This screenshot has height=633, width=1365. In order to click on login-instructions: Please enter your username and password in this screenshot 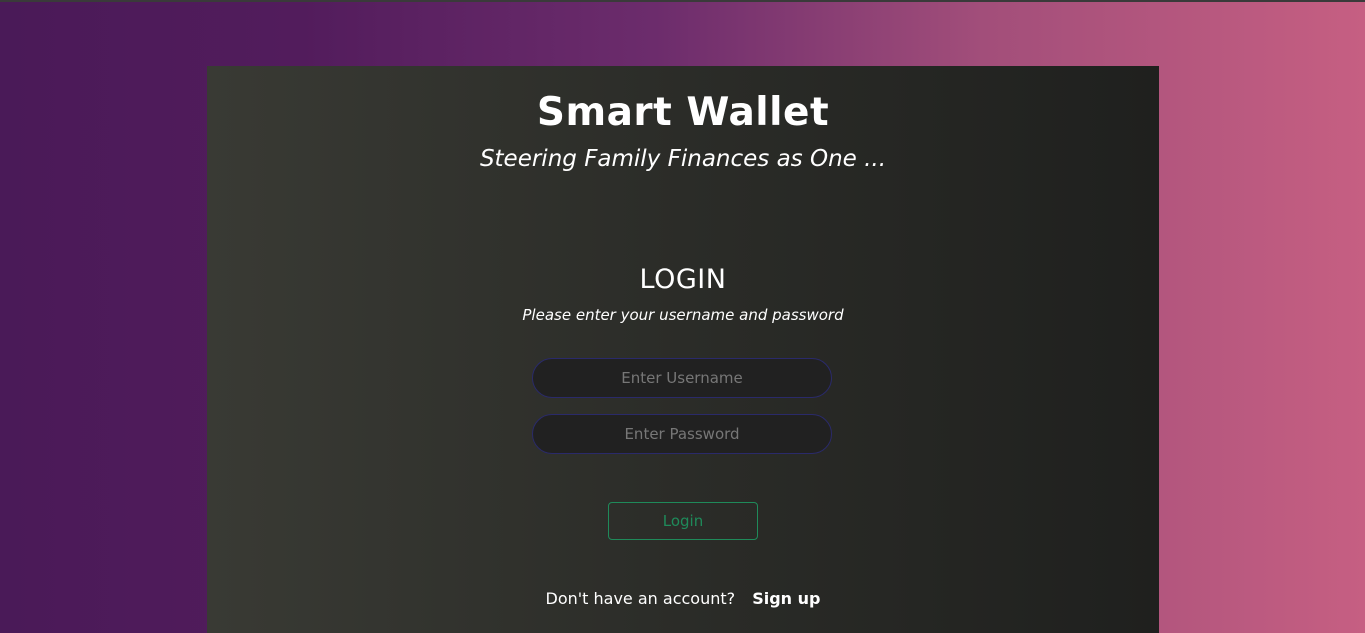, I will do `click(683, 315)`.